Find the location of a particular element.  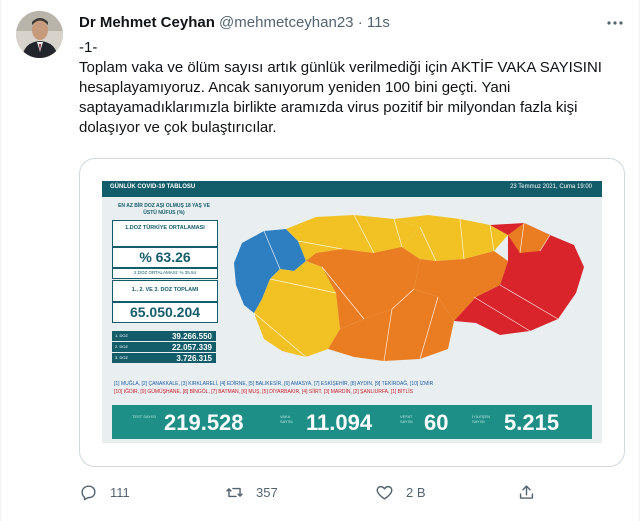

infographic-title: GÜNLÜK COVID-19 TABLOSU is located at coordinates (153, 187).